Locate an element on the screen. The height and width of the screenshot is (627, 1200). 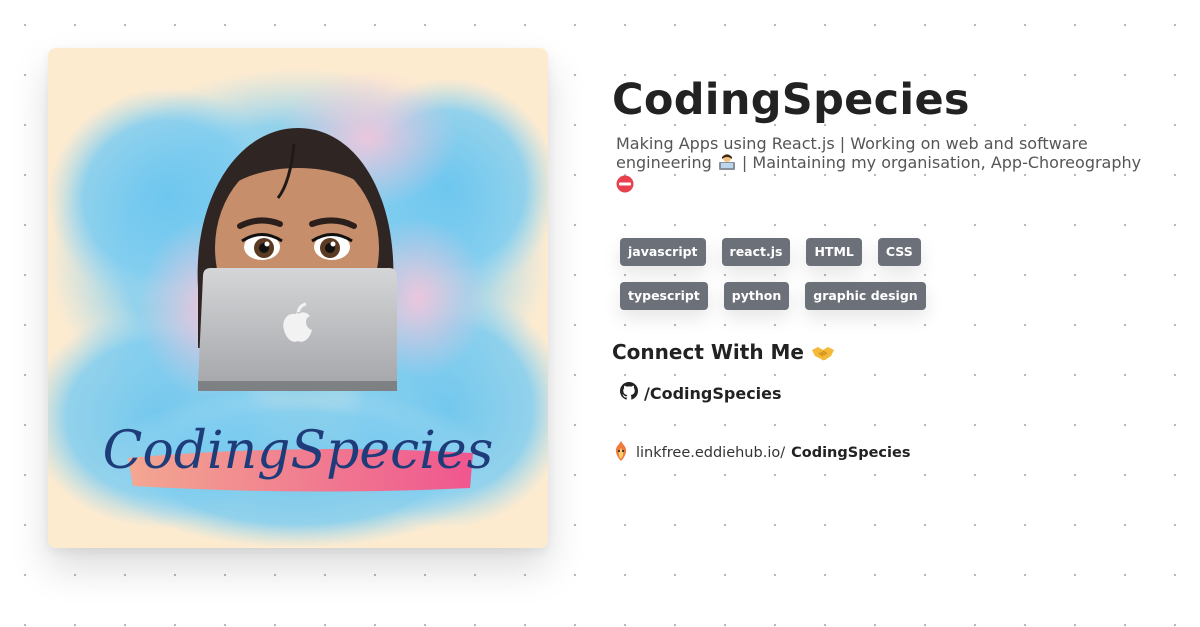
tag: CSS is located at coordinates (899, 252).